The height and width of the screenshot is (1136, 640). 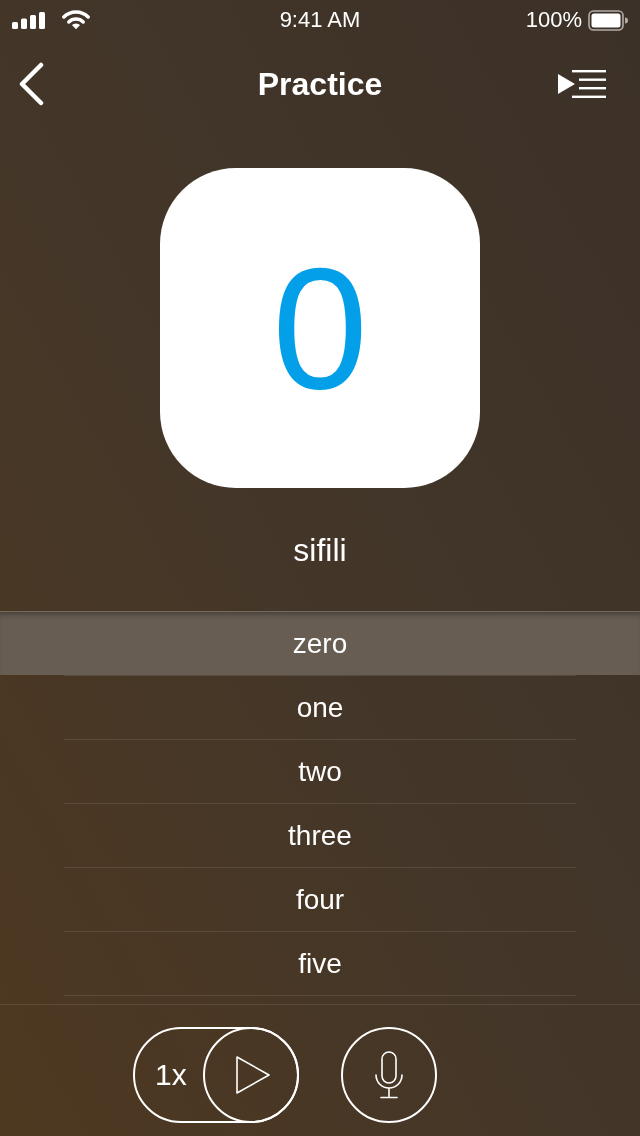 What do you see at coordinates (320, 899) in the screenshot?
I see `answer-option: four` at bounding box center [320, 899].